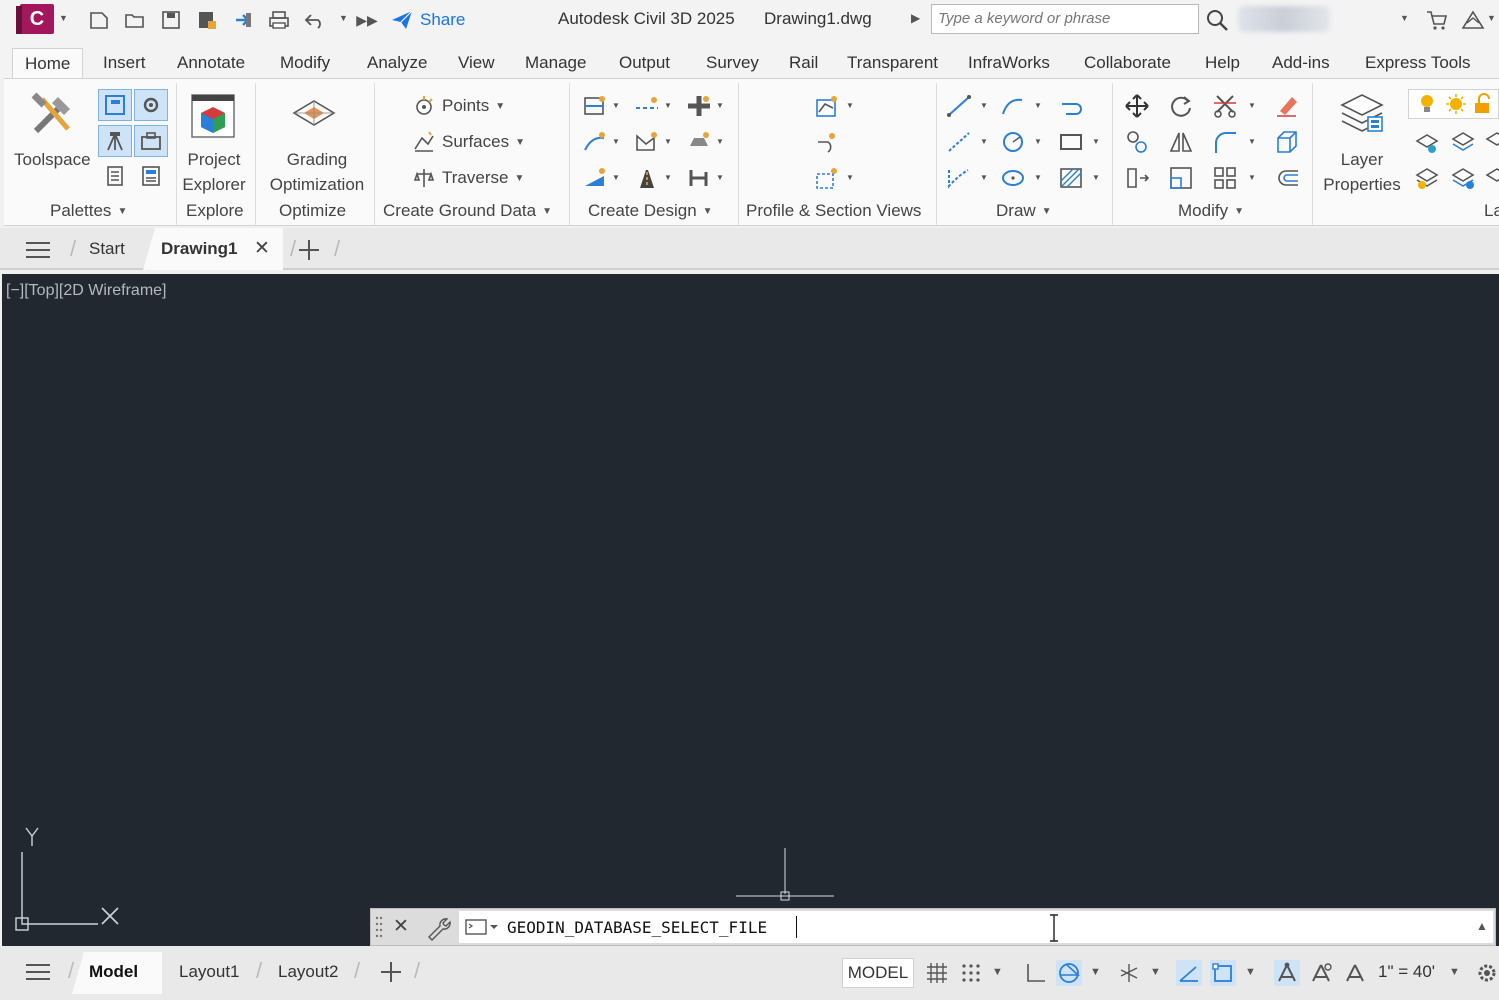 Image resolution: width=1499 pixels, height=1000 pixels. Describe the element at coordinates (1225, 106) in the screenshot. I see `trim-icon` at that location.